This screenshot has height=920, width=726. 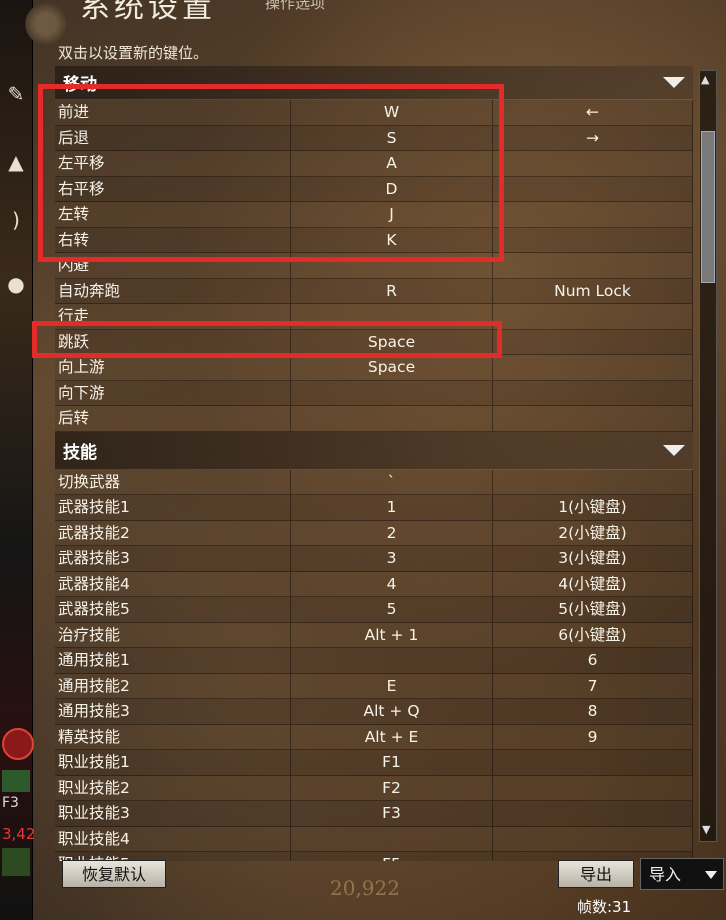 What do you see at coordinates (374, 83) in the screenshot?
I see `section-header-movement: 移动` at bounding box center [374, 83].